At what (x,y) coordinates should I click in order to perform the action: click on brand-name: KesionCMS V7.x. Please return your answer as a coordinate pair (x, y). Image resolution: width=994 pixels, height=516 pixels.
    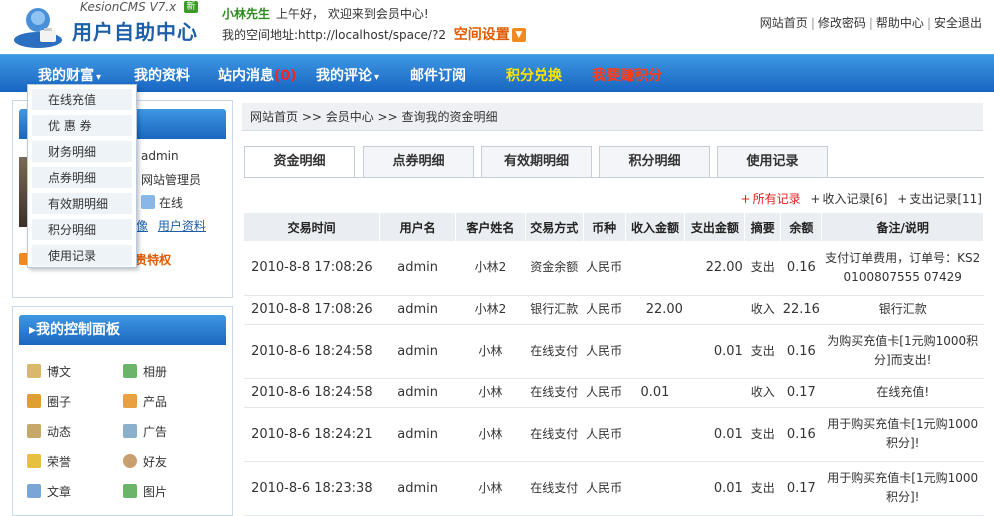
    Looking at the image, I should click on (128, 7).